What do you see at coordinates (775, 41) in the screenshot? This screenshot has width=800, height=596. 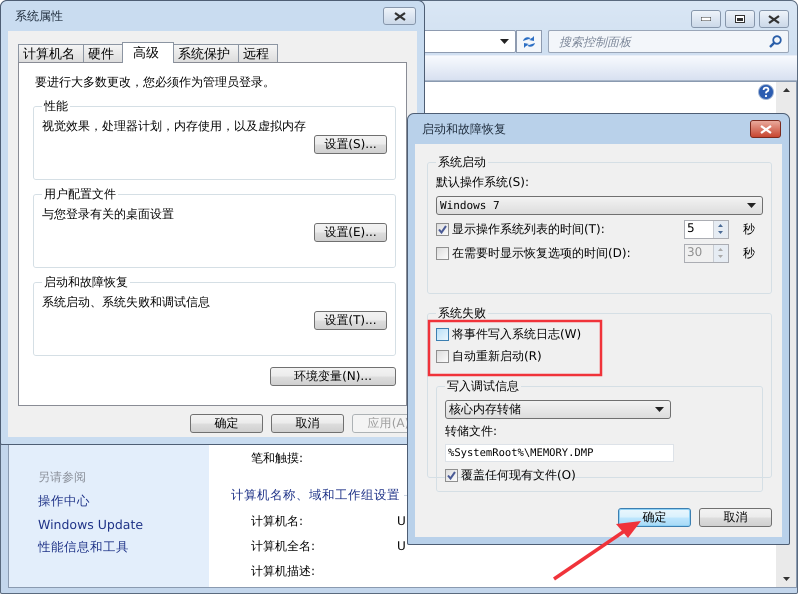 I see `search-icon` at bounding box center [775, 41].